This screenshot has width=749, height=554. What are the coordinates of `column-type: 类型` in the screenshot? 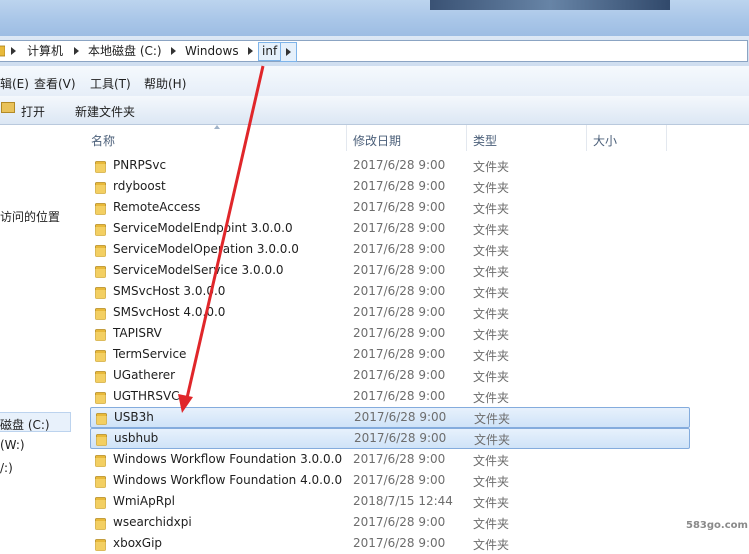 It's located at (485, 140).